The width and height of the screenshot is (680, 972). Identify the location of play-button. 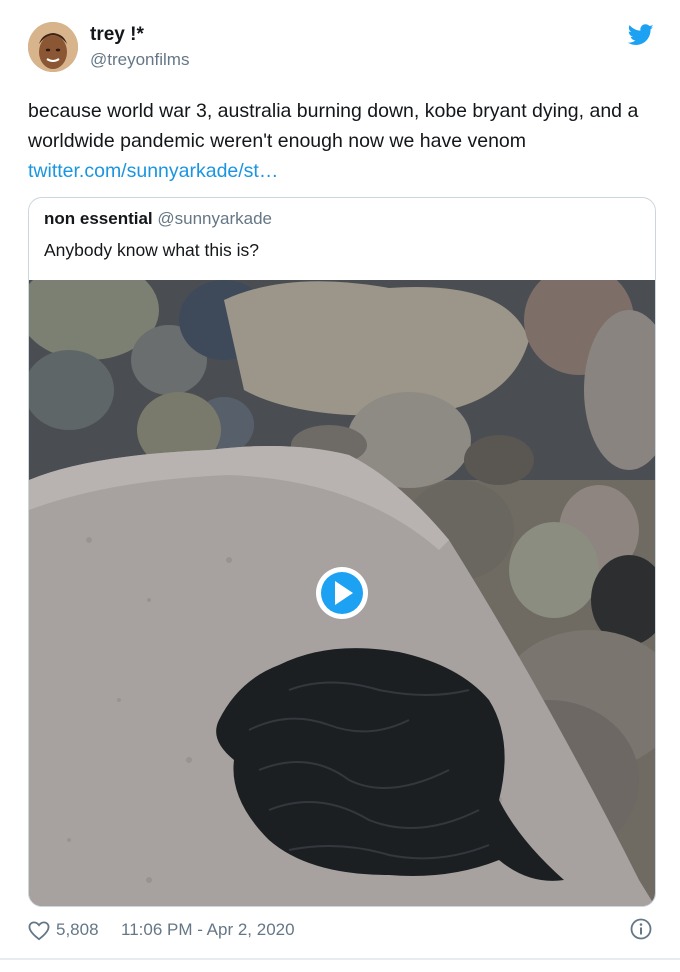
(342, 593).